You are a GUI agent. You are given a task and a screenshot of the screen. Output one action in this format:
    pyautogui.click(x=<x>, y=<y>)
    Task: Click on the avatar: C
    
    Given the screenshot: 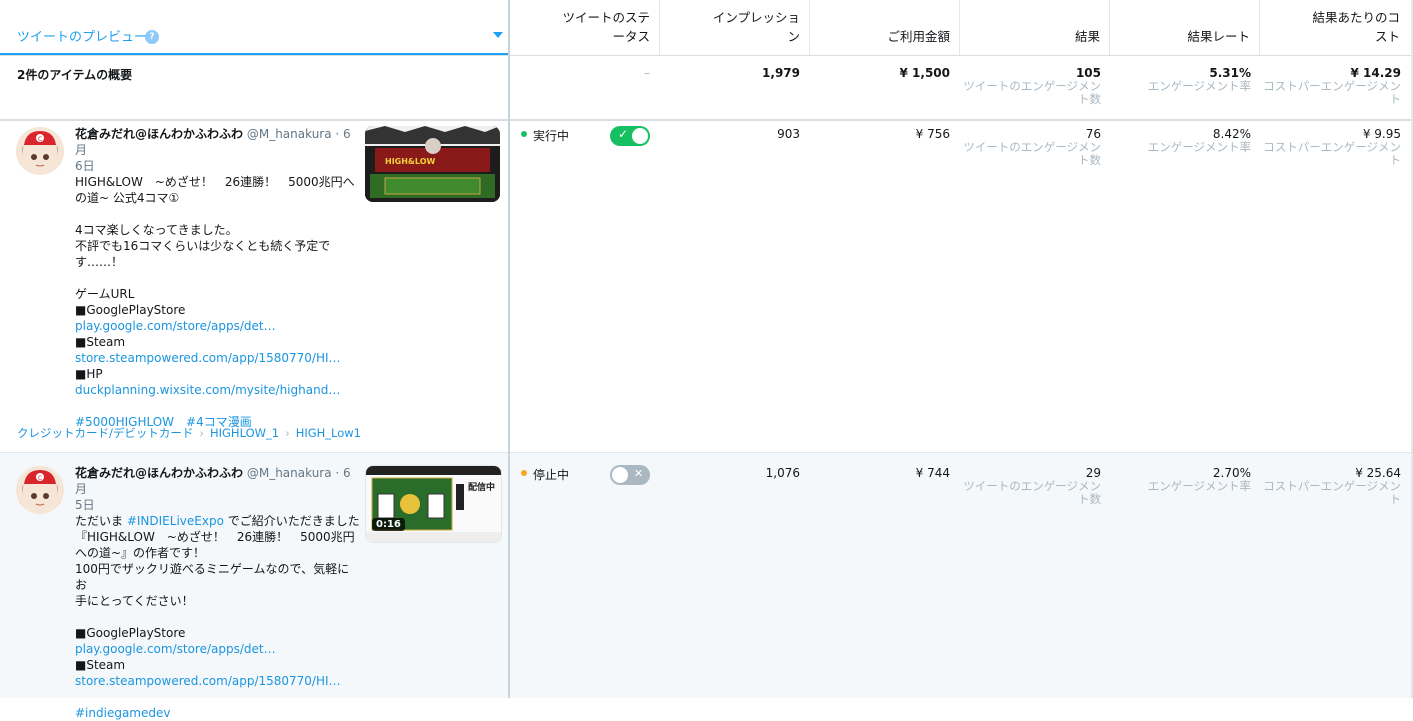 What is the action you would take?
    pyautogui.click(x=40, y=490)
    